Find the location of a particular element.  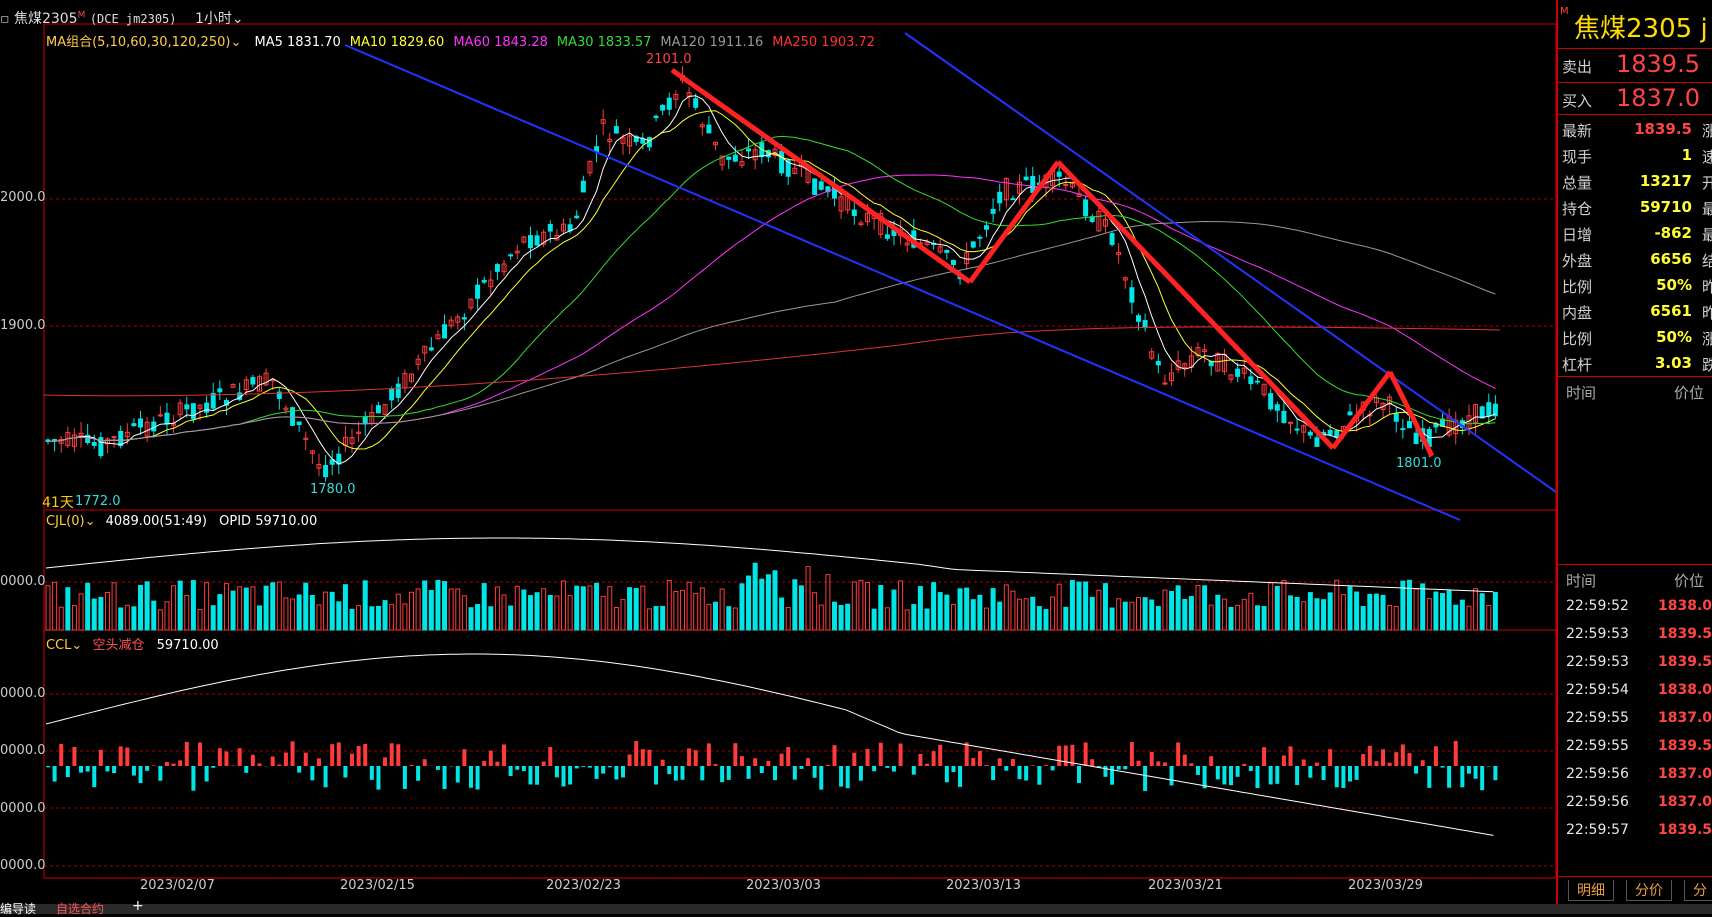

sell-price: 1839.5 is located at coordinates (1658, 64).